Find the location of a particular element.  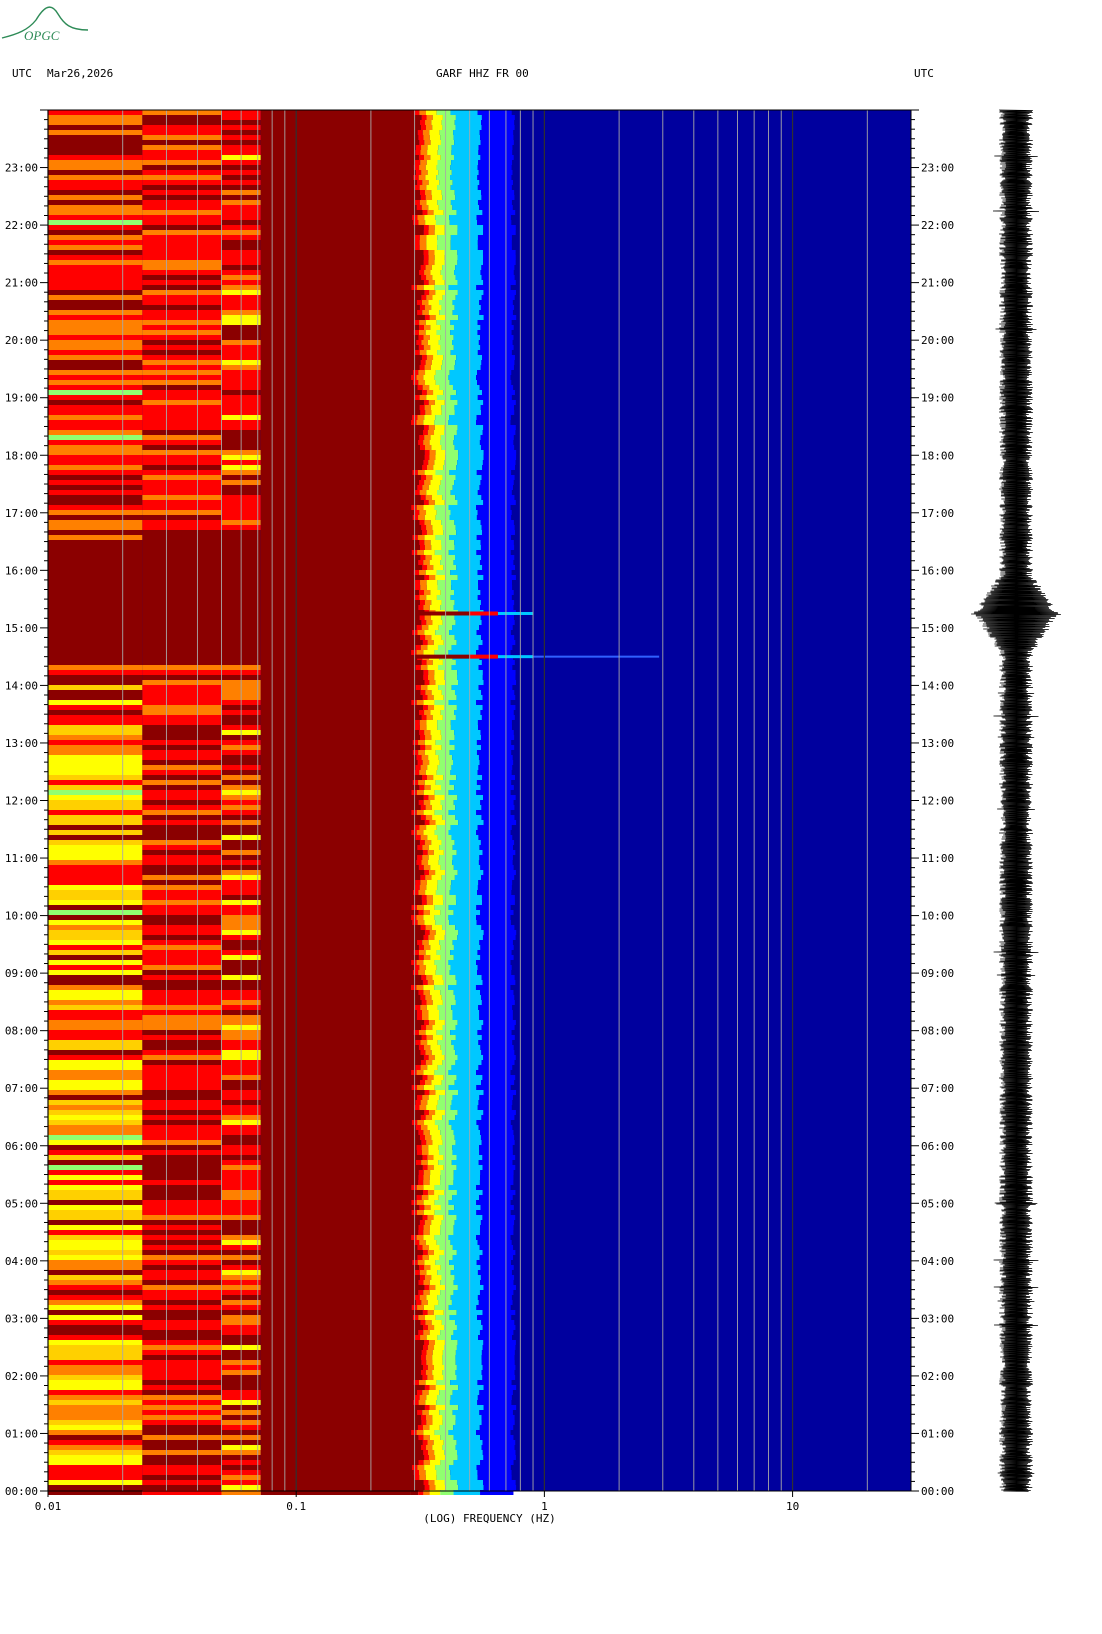

y-tick-label-left: 00:00 is located at coordinates (21, 1491).